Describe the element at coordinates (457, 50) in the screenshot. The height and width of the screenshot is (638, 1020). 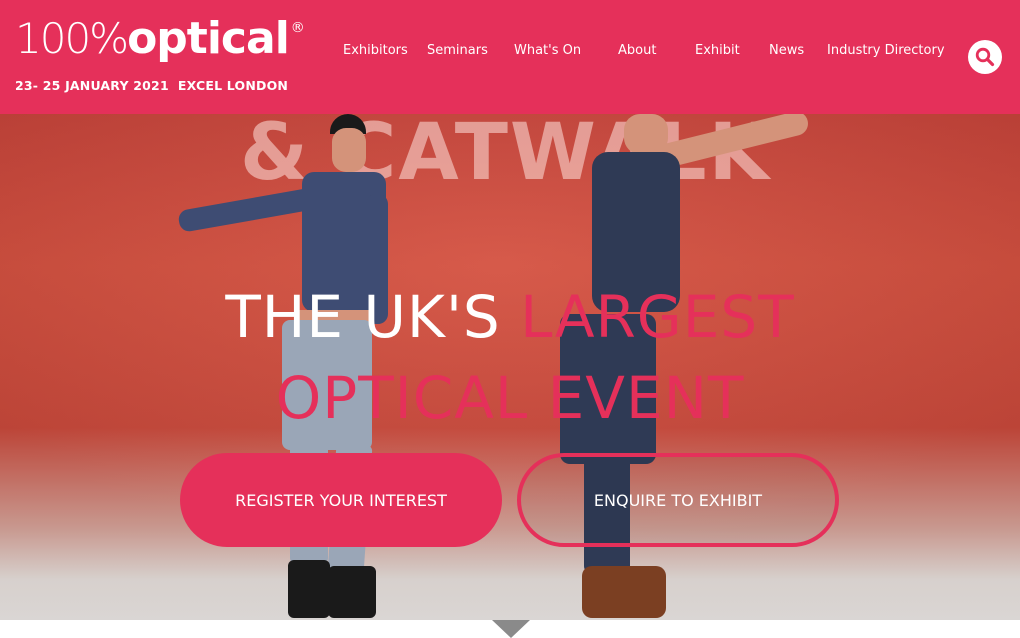
I see `nav-item-seminars: Seminars` at that location.